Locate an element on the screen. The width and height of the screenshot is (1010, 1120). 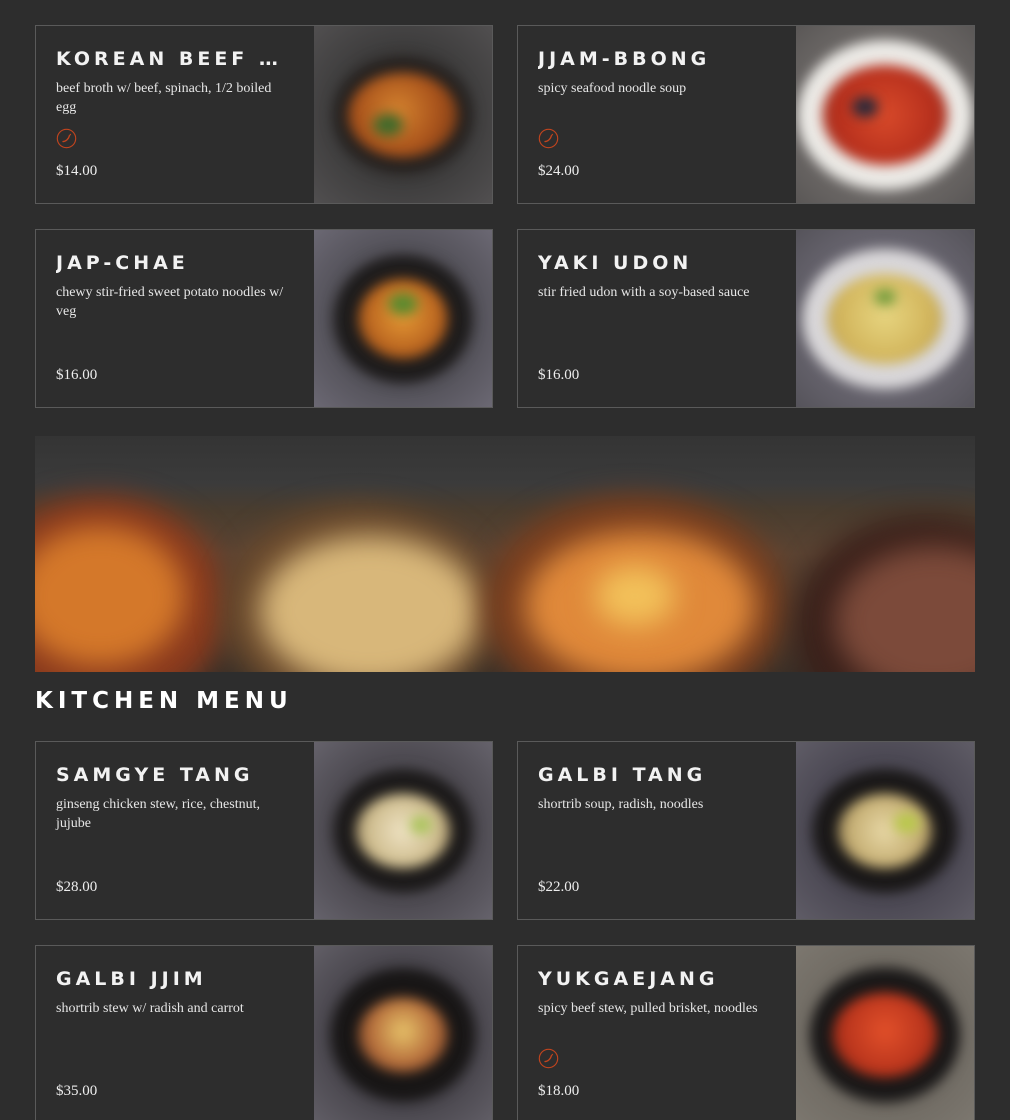
galbijjim-photo is located at coordinates (403, 1033).